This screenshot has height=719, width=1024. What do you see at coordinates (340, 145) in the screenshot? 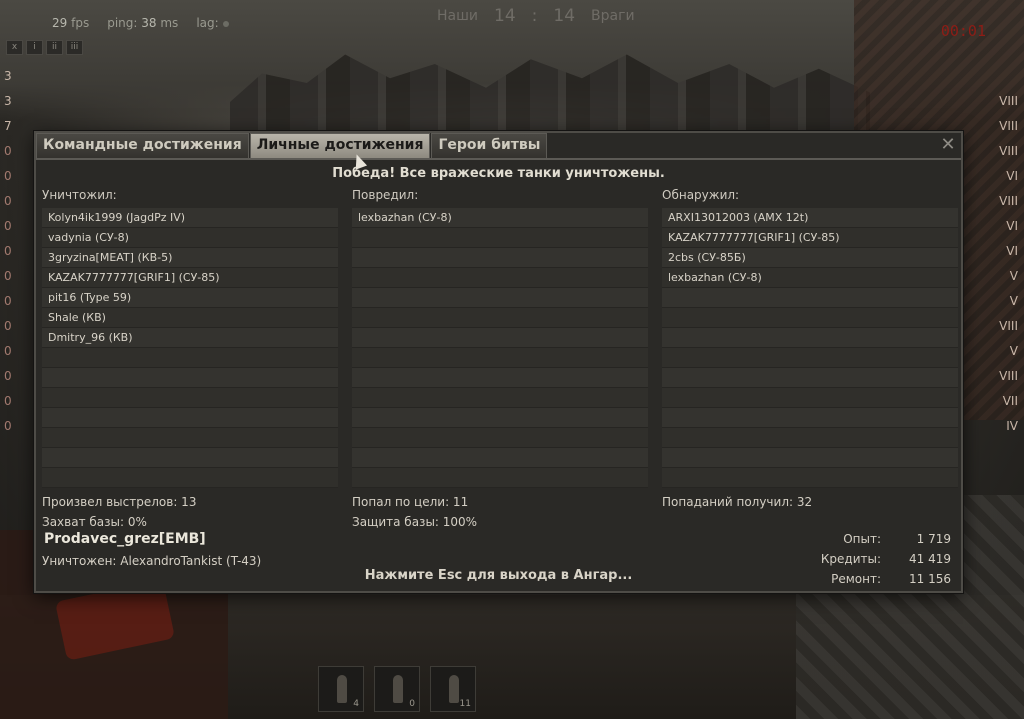
I see `tab-personal-achievements: Личные достижения` at bounding box center [340, 145].